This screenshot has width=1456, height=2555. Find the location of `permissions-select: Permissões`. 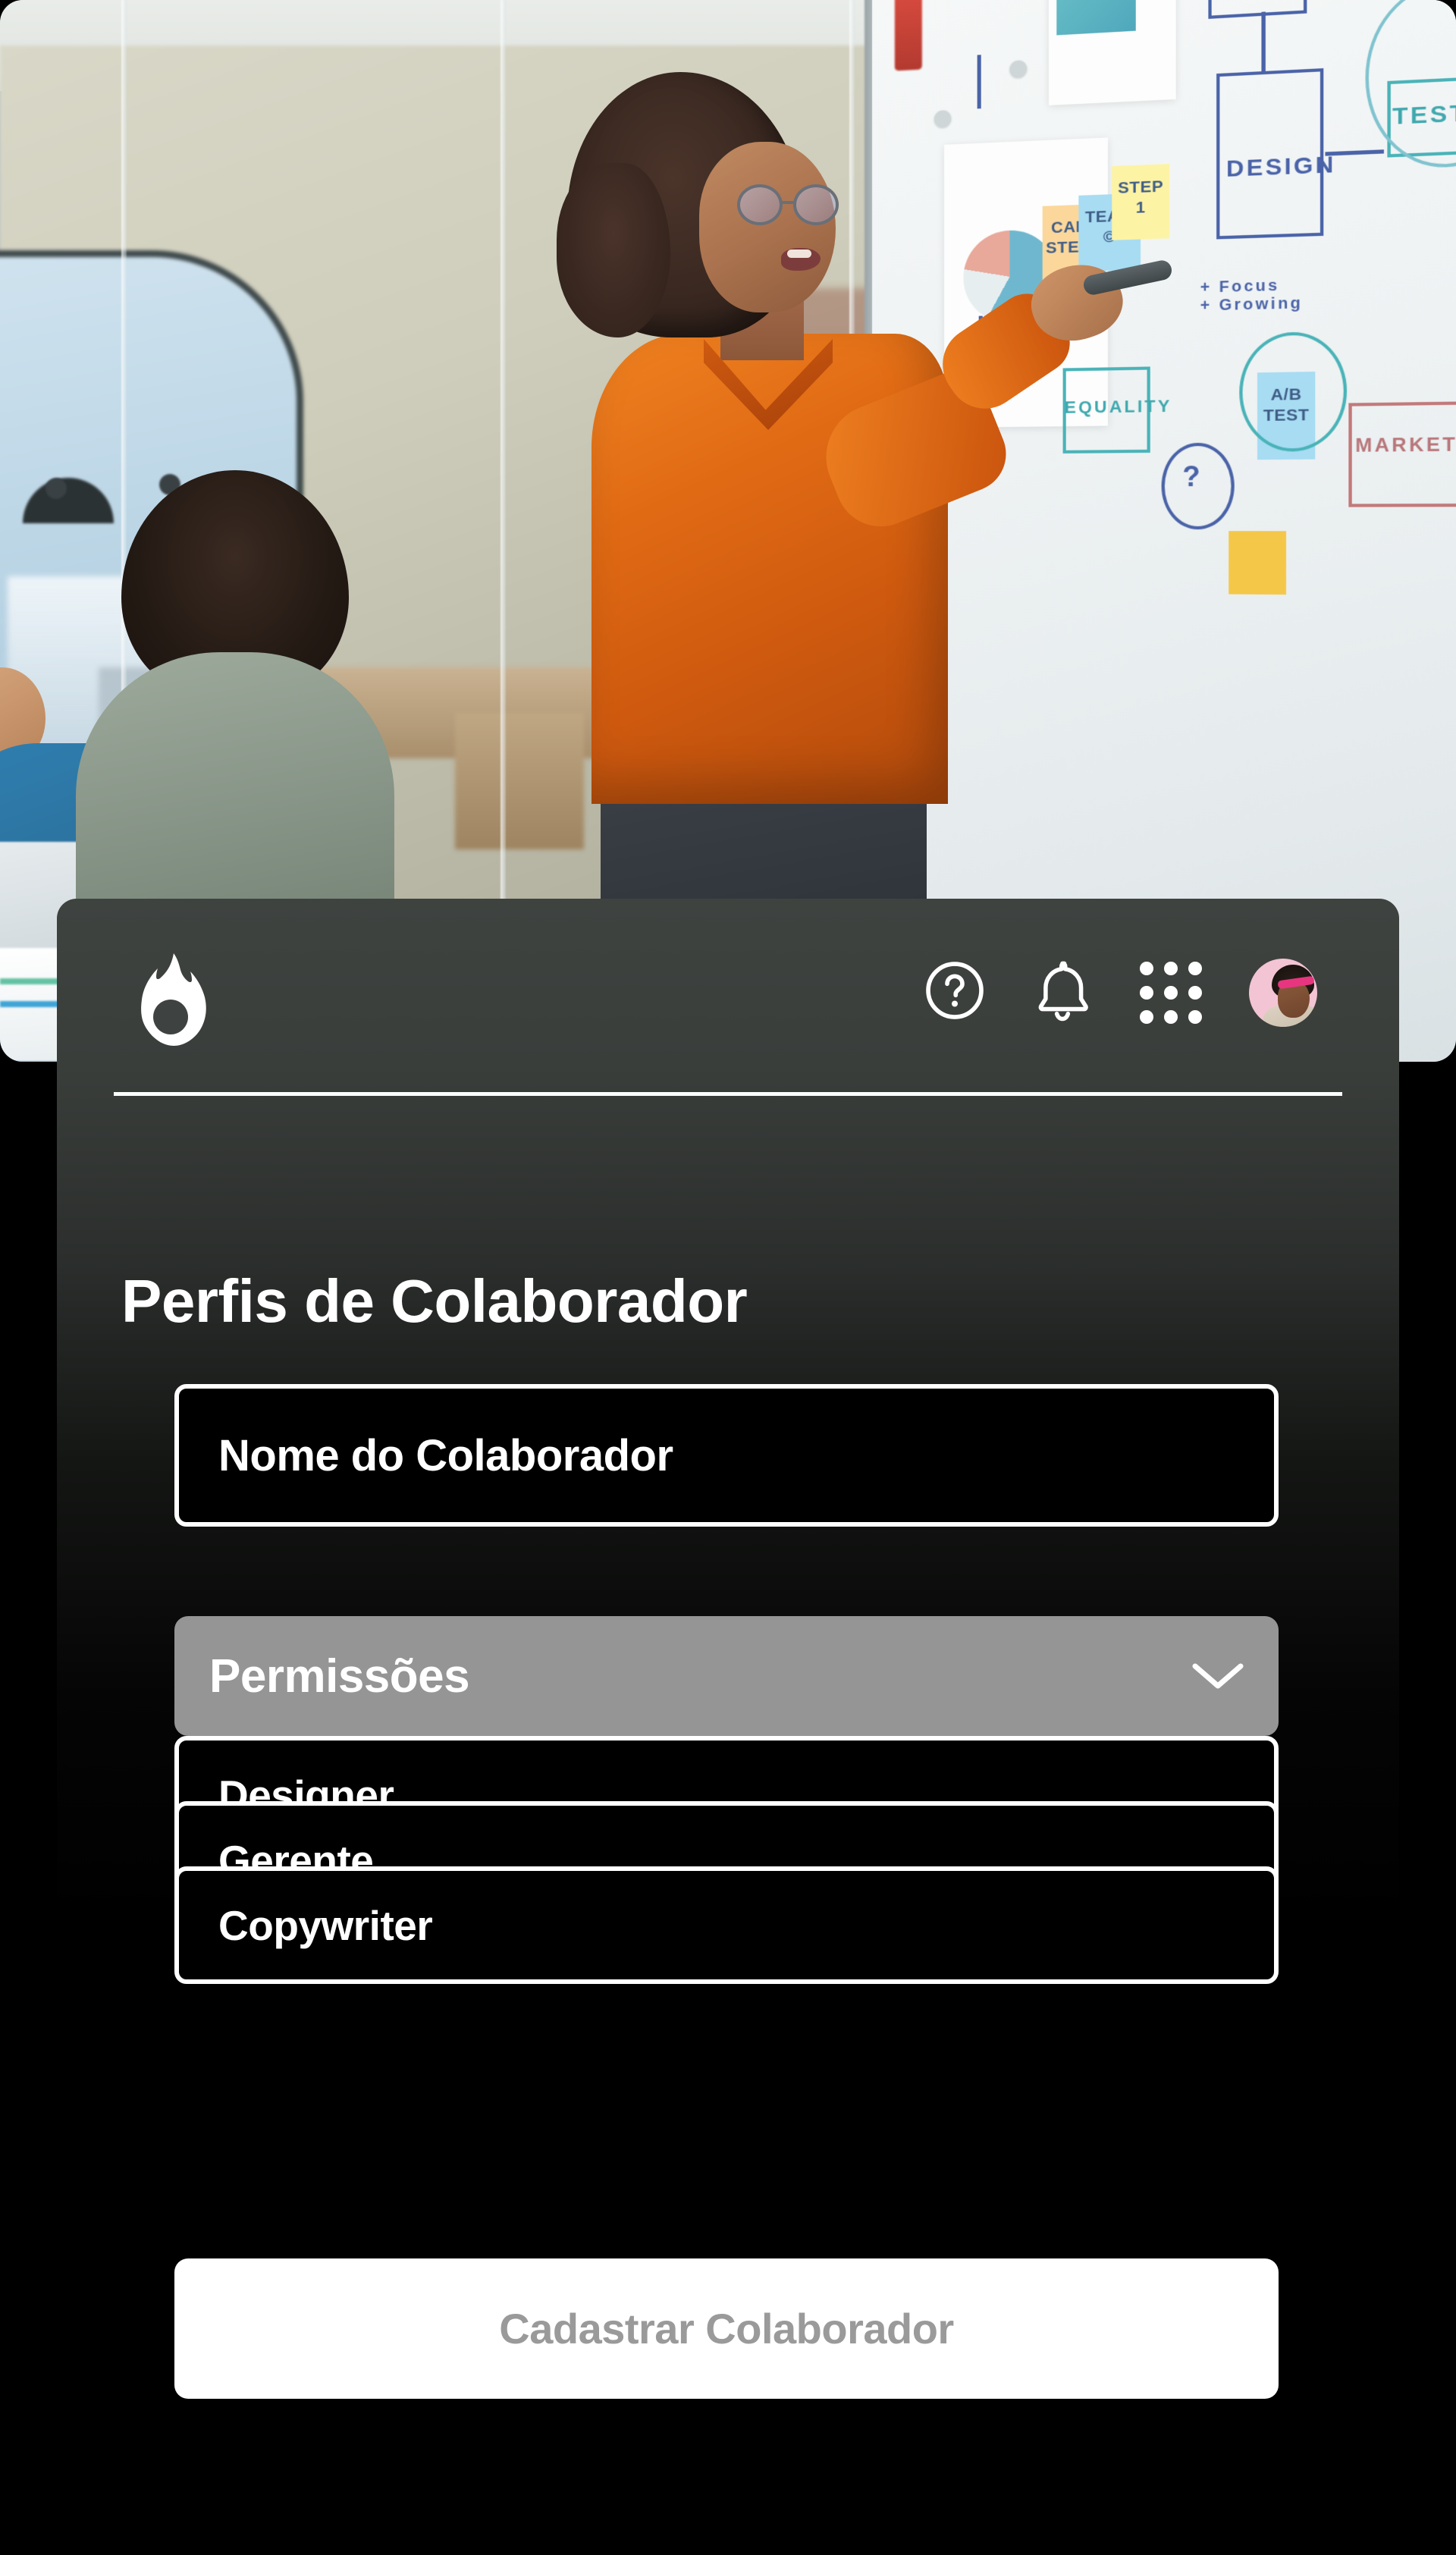

permissions-select: Permissões is located at coordinates (726, 1676).